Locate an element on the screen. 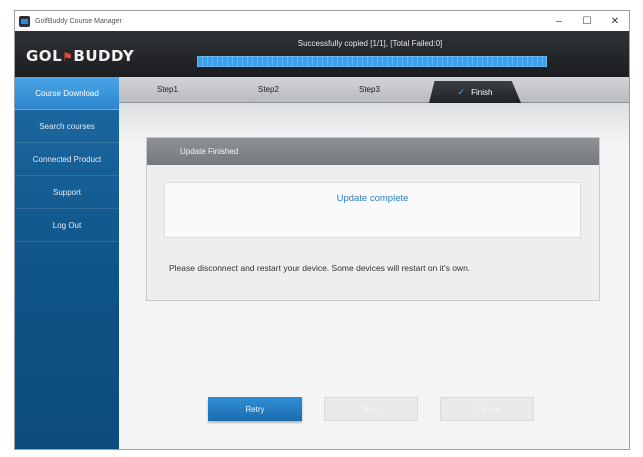 The width and height of the screenshot is (643, 457). check-icon: ✓ is located at coordinates (461, 92).